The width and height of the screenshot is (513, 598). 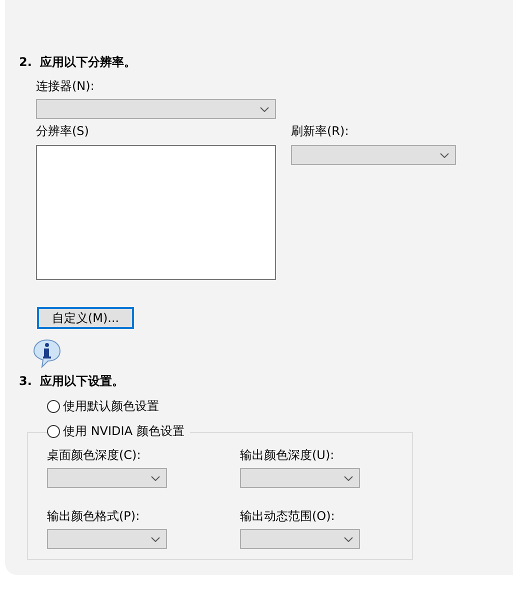 I want to click on resolution-list, so click(x=156, y=212).